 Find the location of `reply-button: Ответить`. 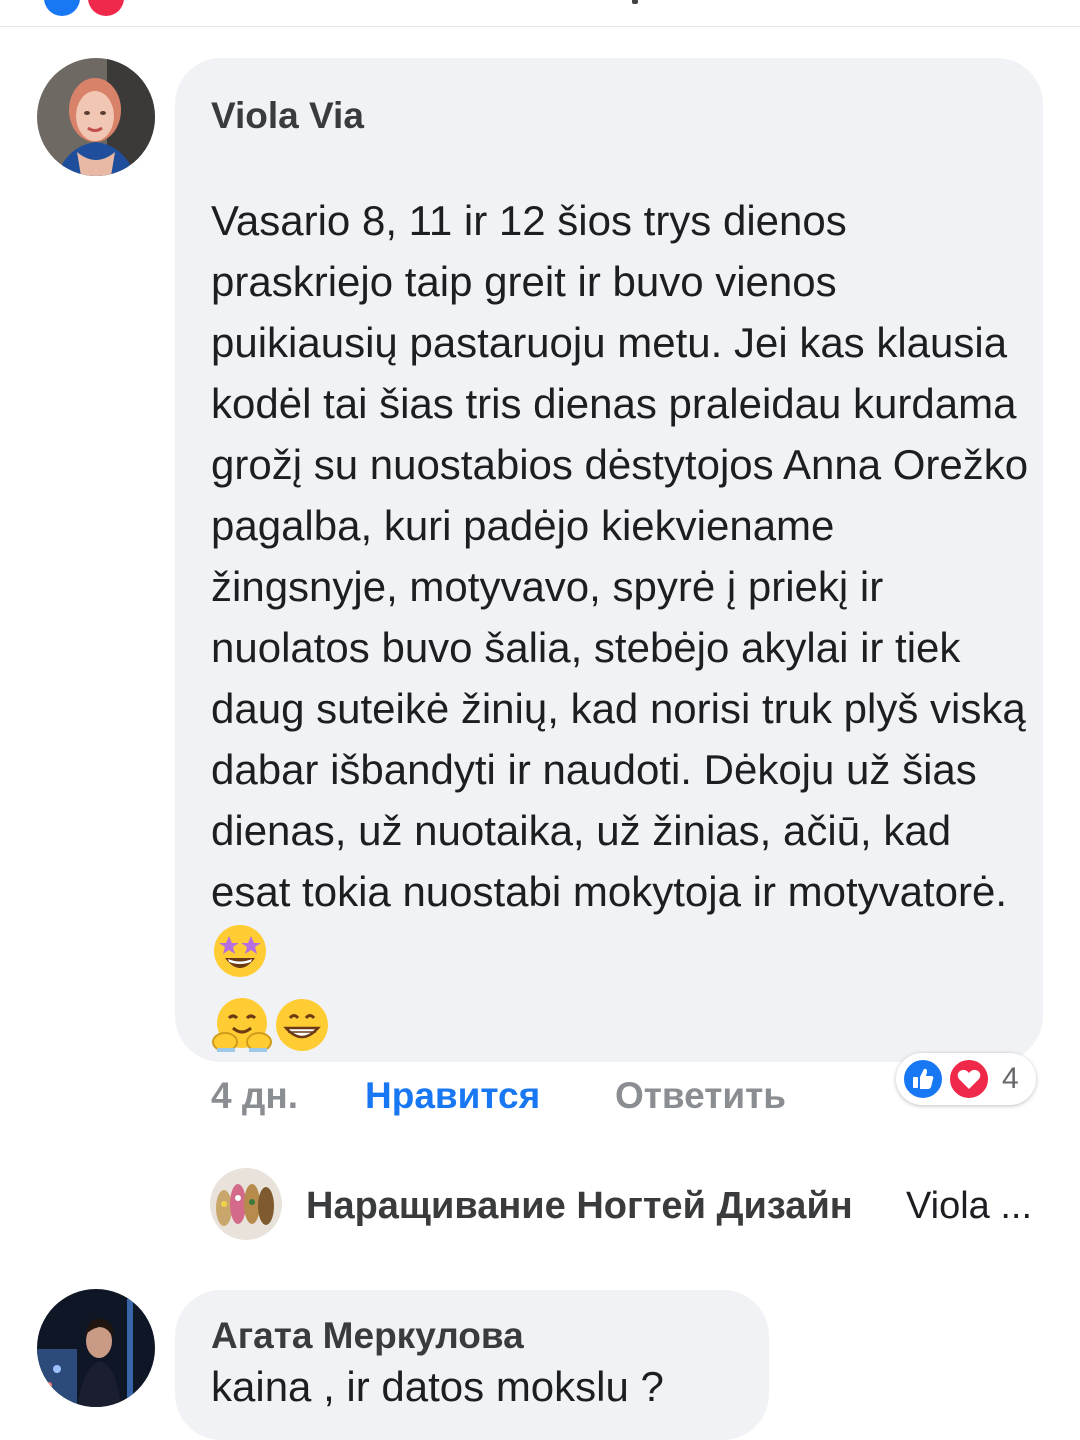

reply-button: Ответить is located at coordinates (700, 1096).